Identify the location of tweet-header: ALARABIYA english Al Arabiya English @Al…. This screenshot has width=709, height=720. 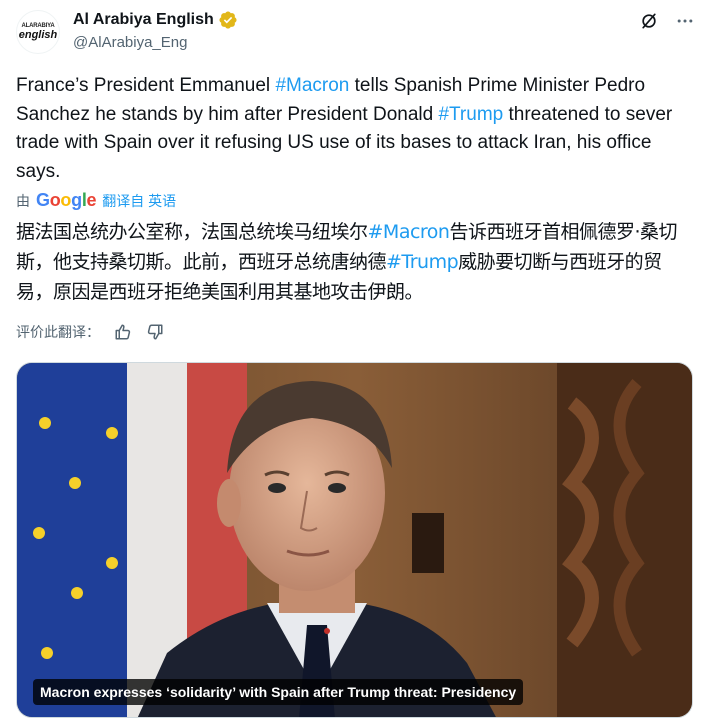
(356, 32).